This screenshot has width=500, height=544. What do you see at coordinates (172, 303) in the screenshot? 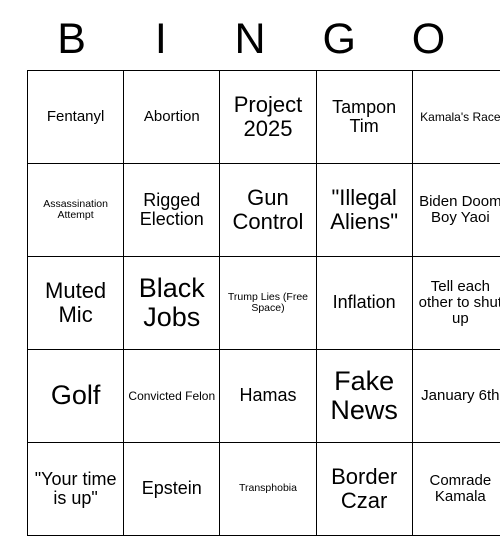
I see `bingo-cell-i3: Black Jobs` at bounding box center [172, 303].